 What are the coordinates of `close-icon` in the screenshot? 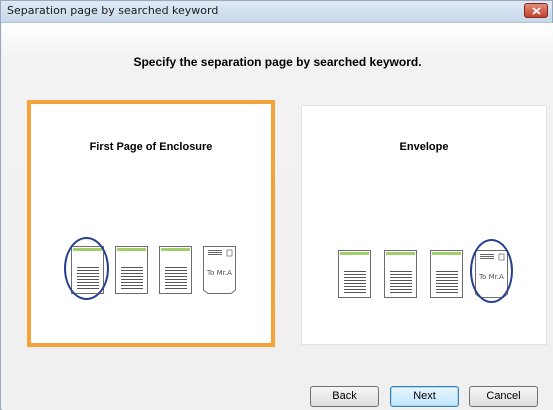 It's located at (536, 10).